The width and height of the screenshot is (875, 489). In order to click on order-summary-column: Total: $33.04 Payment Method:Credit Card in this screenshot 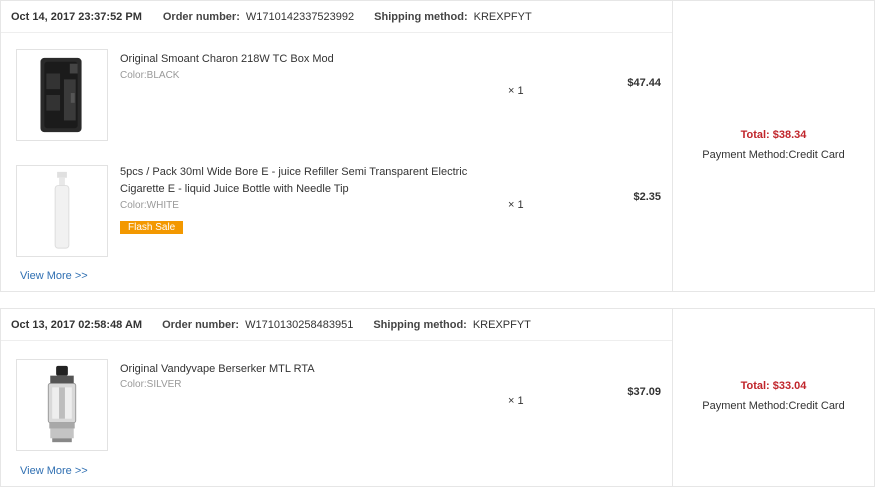, I will do `click(773, 397)`.